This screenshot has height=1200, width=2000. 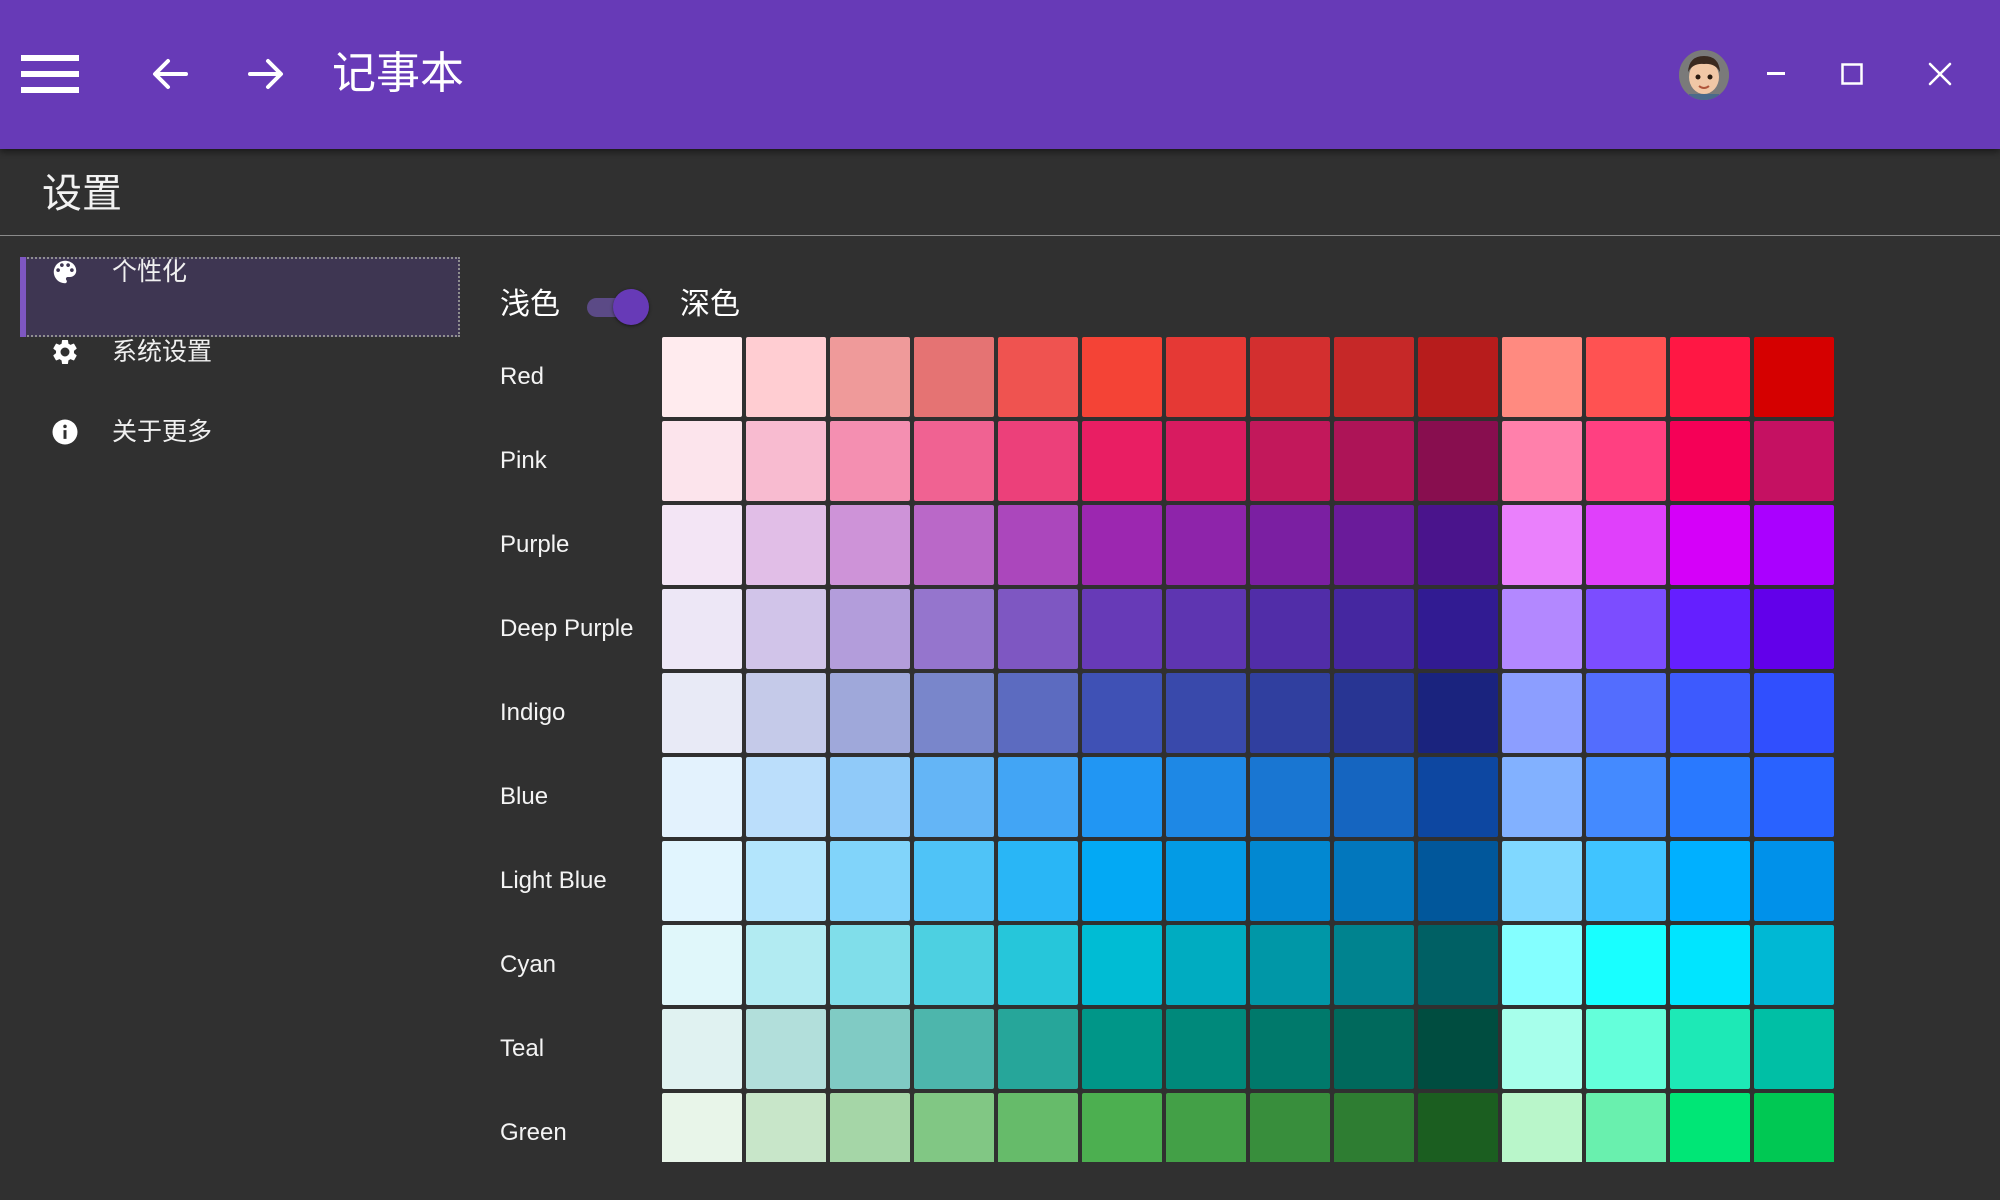 What do you see at coordinates (1704, 75) in the screenshot?
I see `user-avatar` at bounding box center [1704, 75].